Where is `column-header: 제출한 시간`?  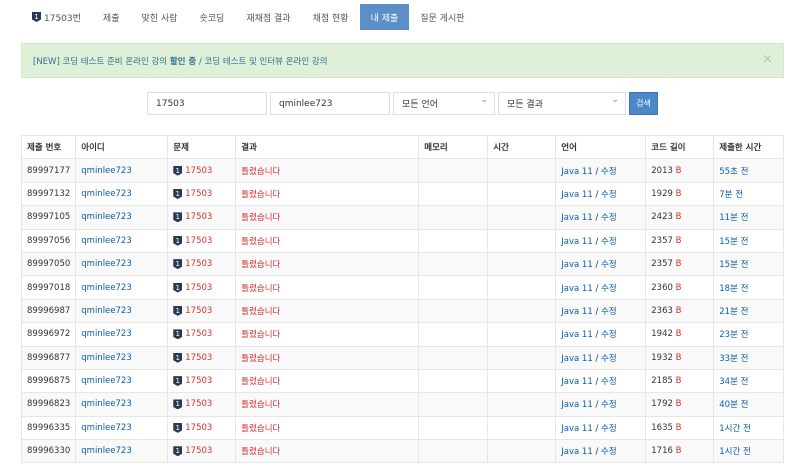
column-header: 제출한 시간 is located at coordinates (748, 147).